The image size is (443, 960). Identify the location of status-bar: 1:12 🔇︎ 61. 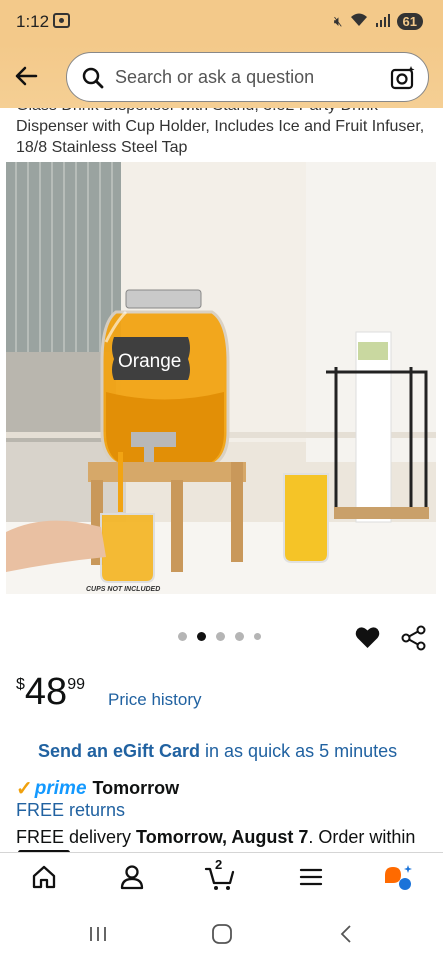
(221, 22).